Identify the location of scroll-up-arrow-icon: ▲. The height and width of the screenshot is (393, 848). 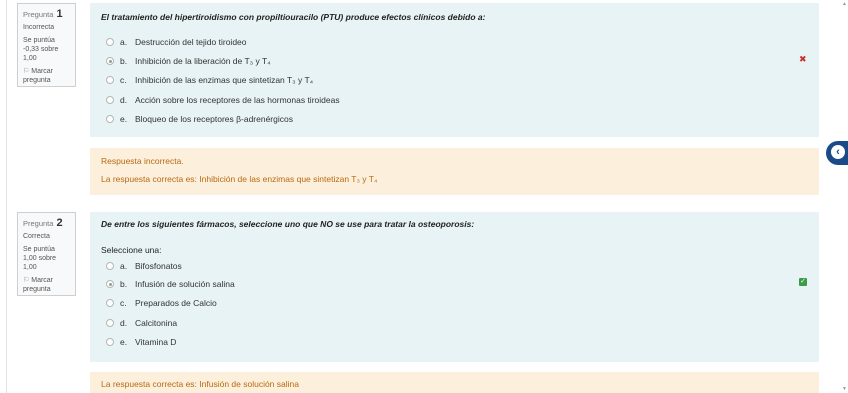
(844, 4).